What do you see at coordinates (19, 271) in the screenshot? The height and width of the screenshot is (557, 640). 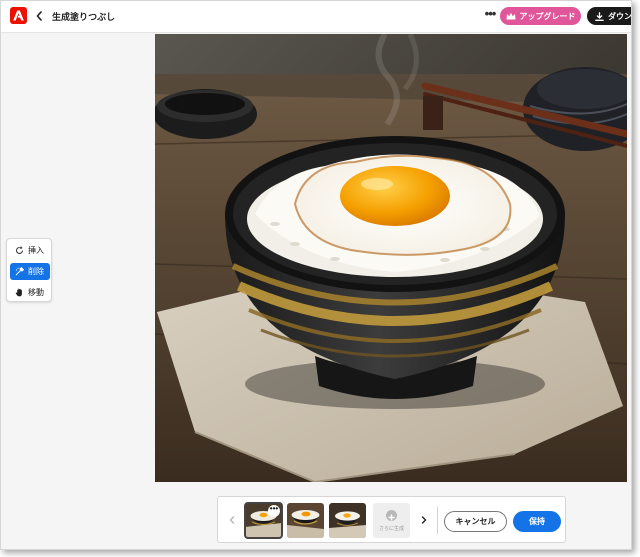 I see `remove-icon` at bounding box center [19, 271].